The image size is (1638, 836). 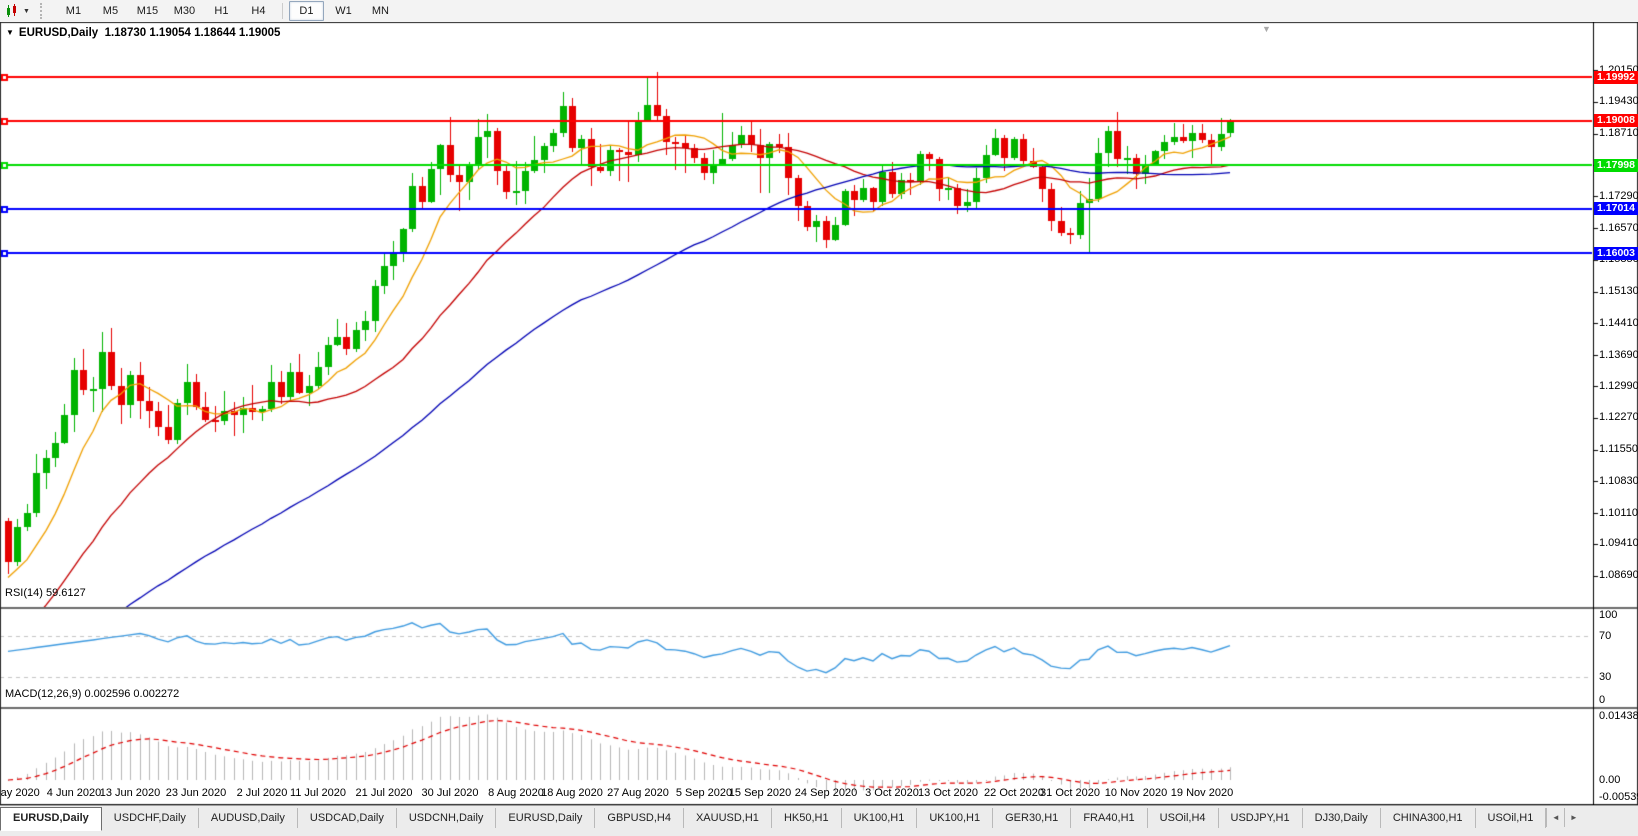 What do you see at coordinates (343, 11) in the screenshot?
I see `timeframe-button-w1: W1` at bounding box center [343, 11].